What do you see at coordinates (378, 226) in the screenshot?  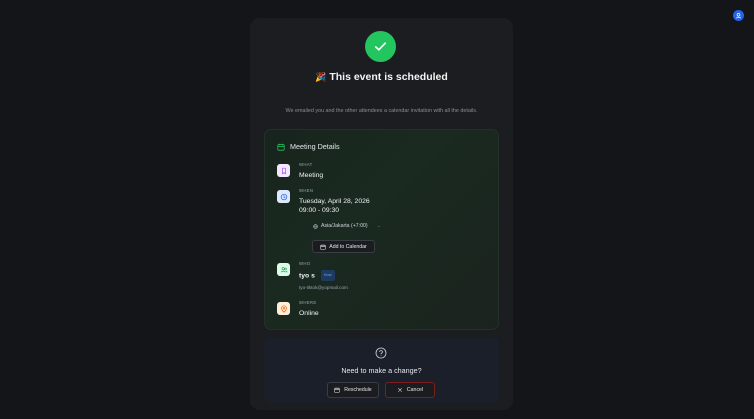 I see `chevron-down-icon: ⌄` at bounding box center [378, 226].